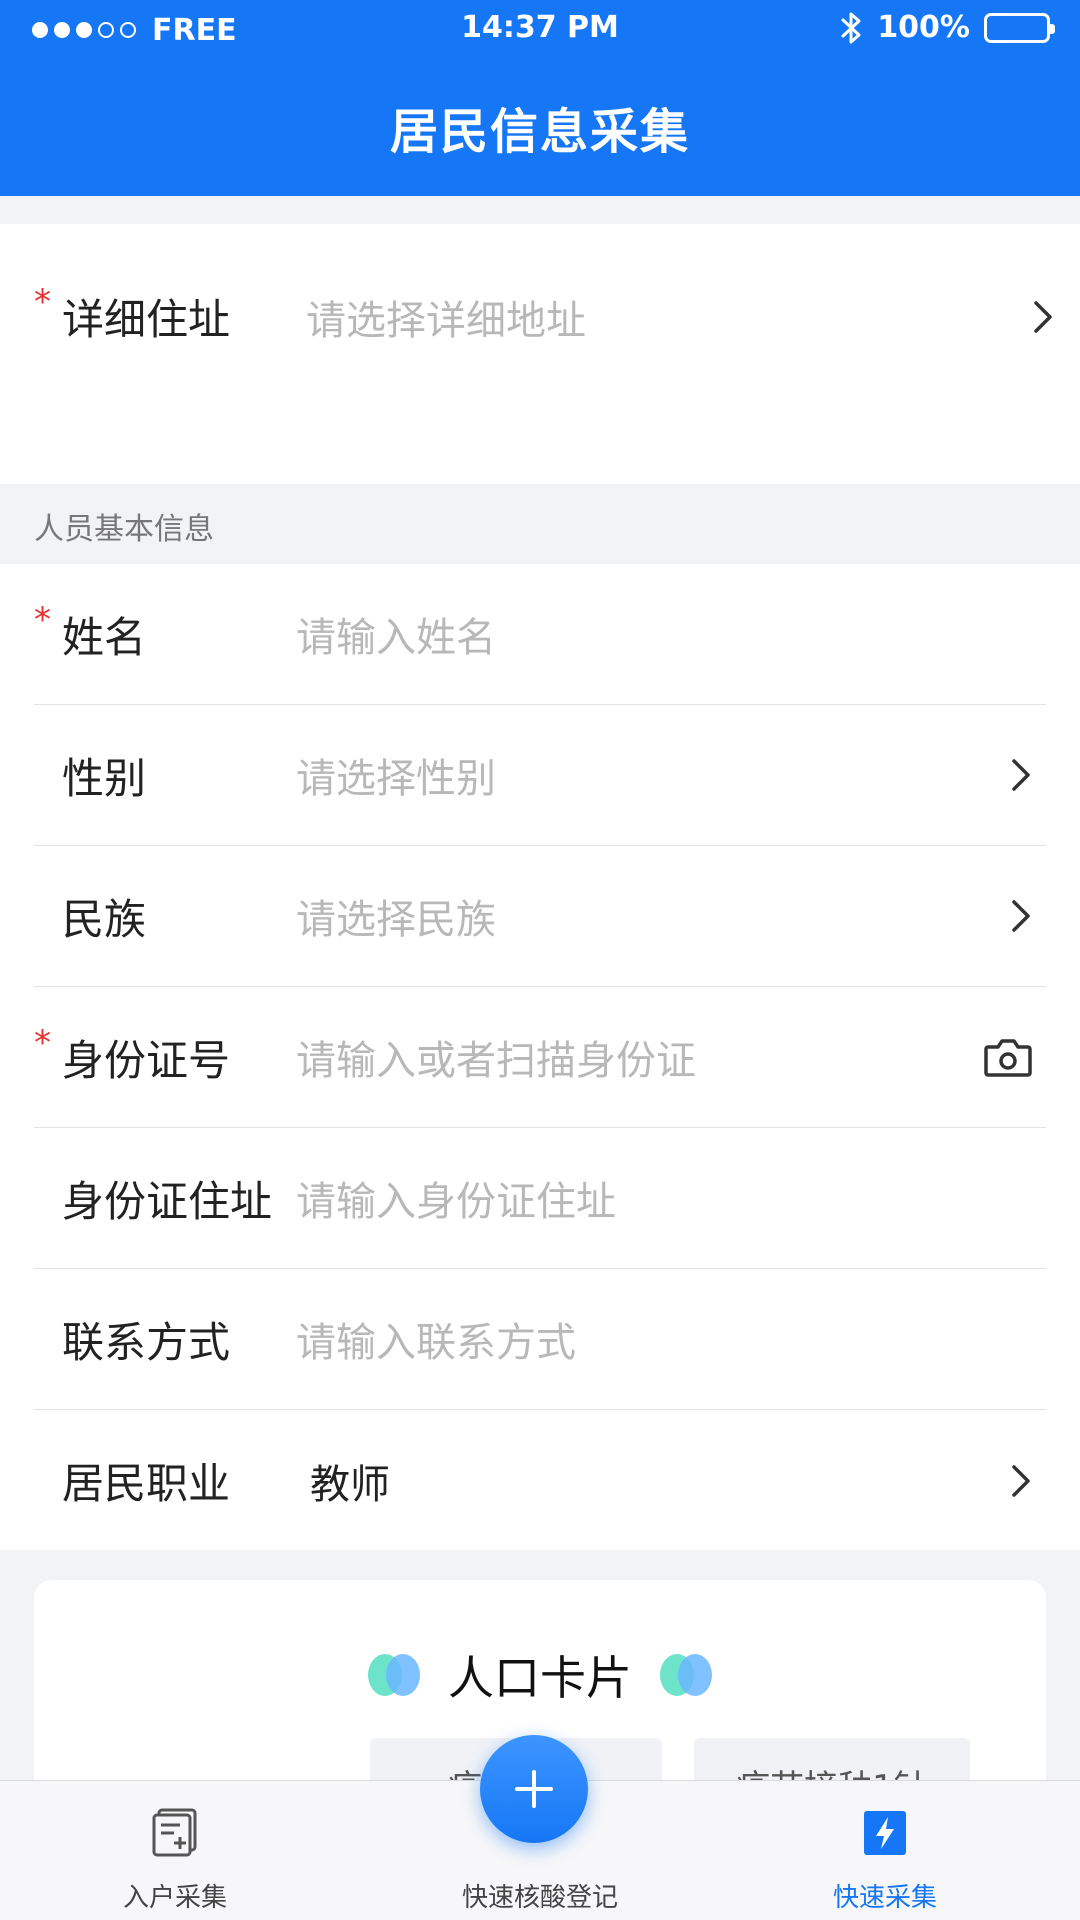 The height and width of the screenshot is (1920, 1080). I want to click on address-section: * 详细住址 请选择详细地址, so click(540, 354).